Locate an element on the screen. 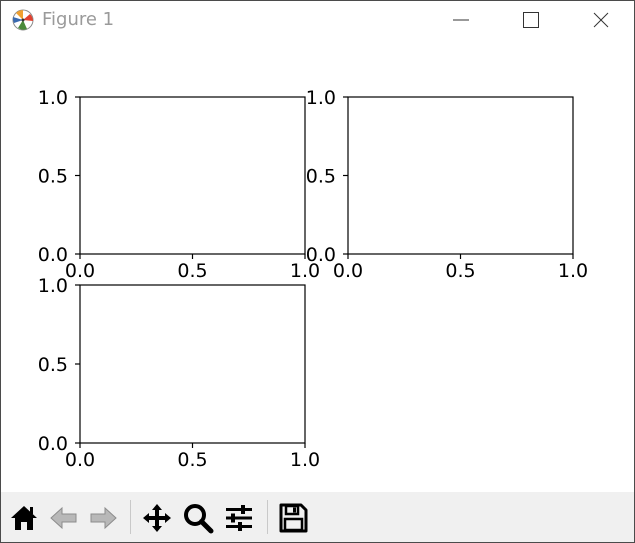 The height and width of the screenshot is (543, 635). matplotlib-logo-icon is located at coordinates (23, 20).